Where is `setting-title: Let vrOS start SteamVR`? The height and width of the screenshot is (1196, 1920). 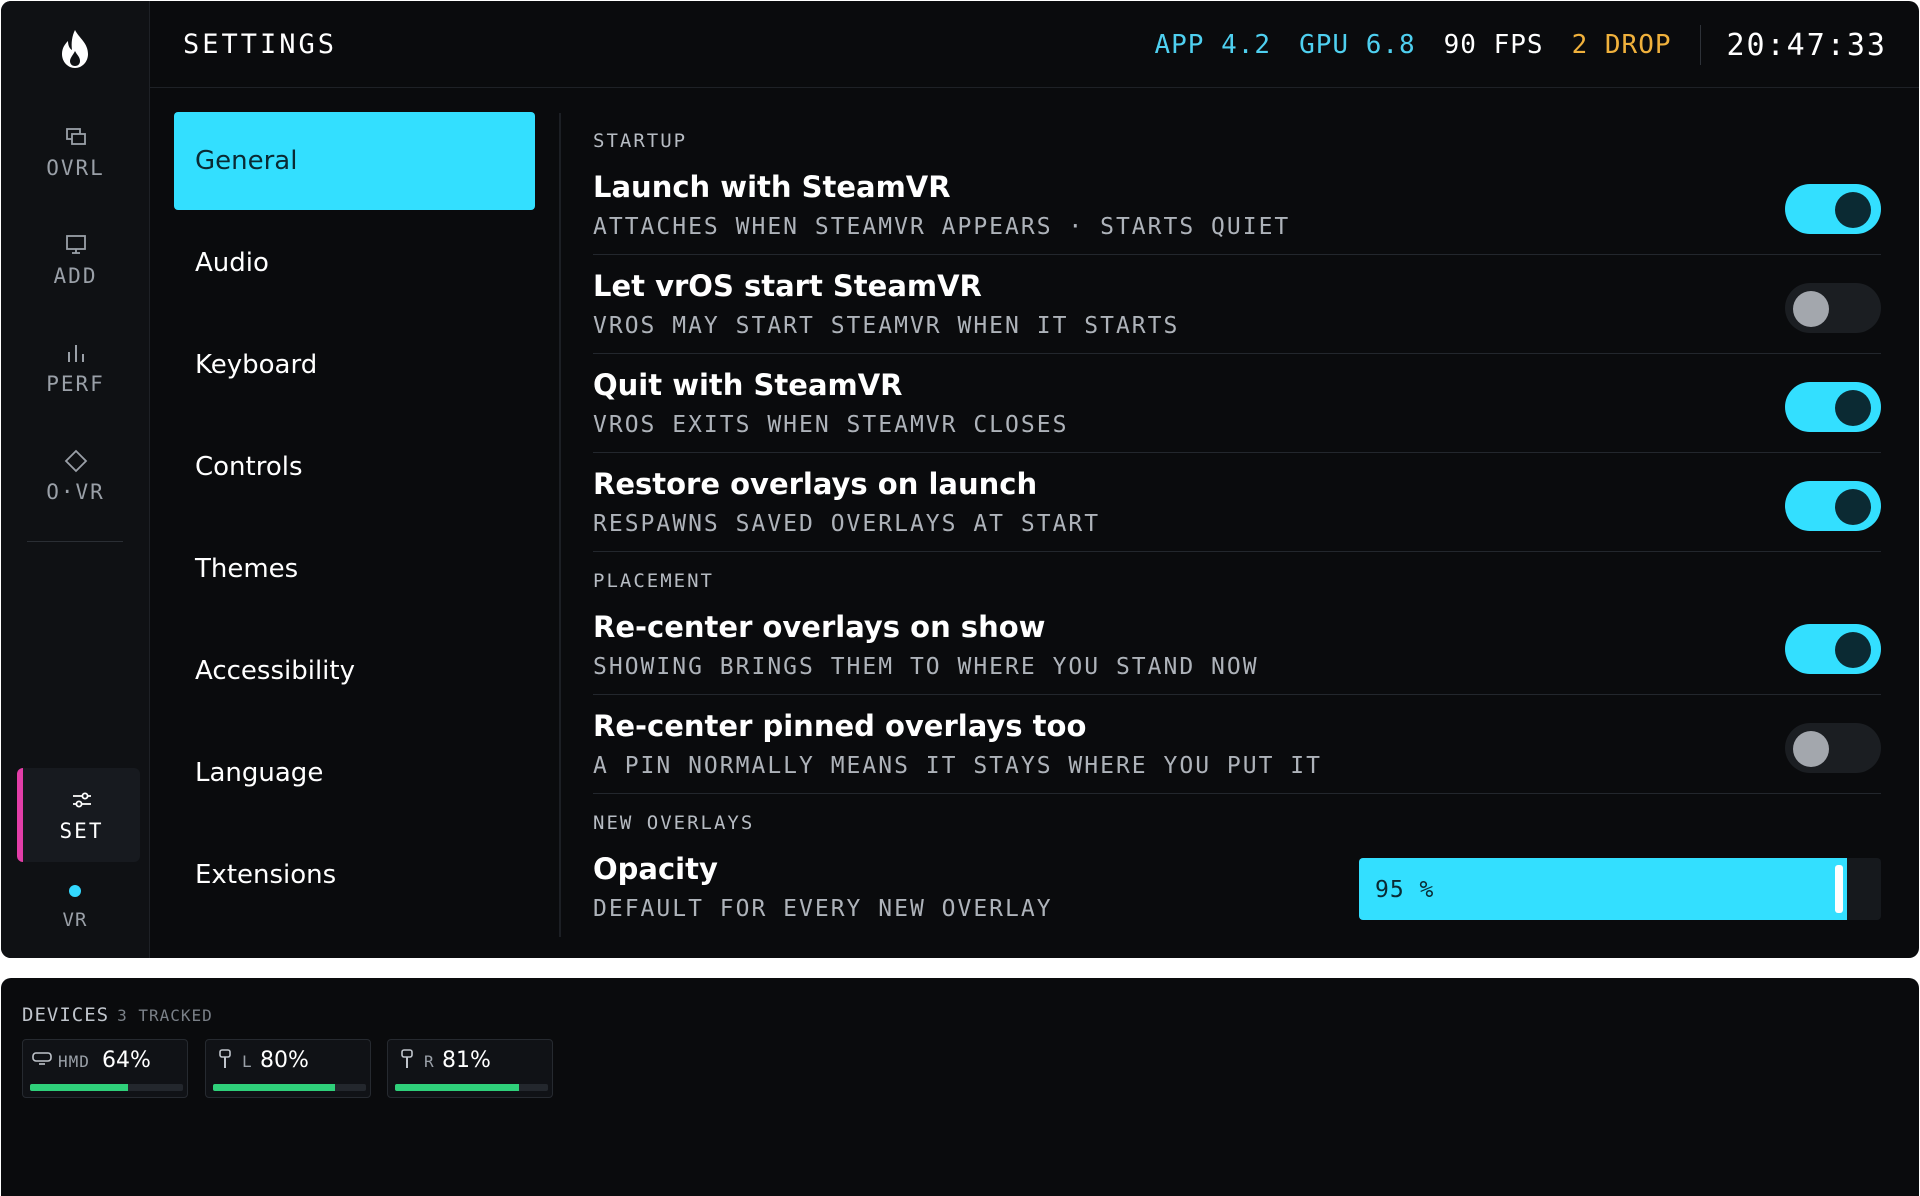
setting-title: Let vrOS start SteamVR is located at coordinates (787, 286).